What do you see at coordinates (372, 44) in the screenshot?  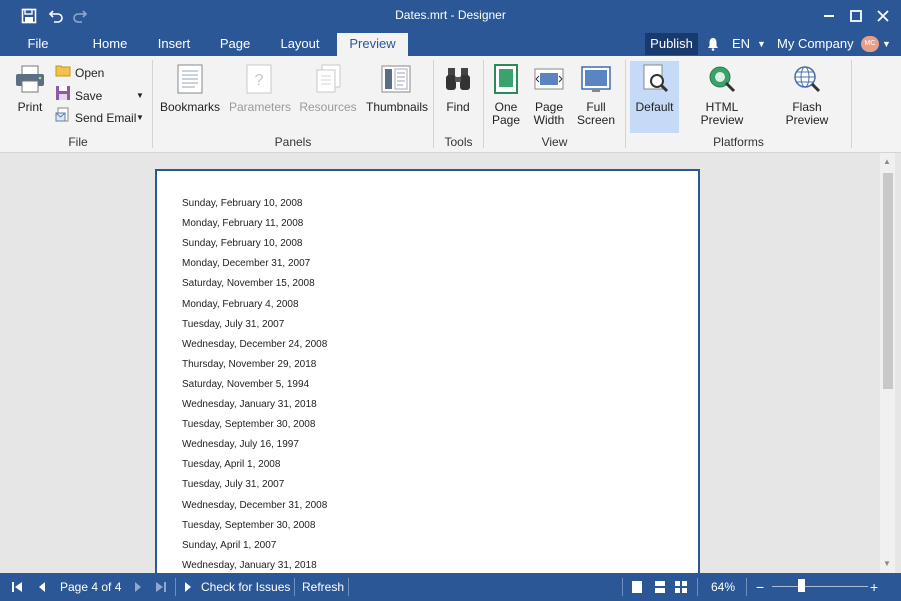 I see `tab-preview: Preview` at bounding box center [372, 44].